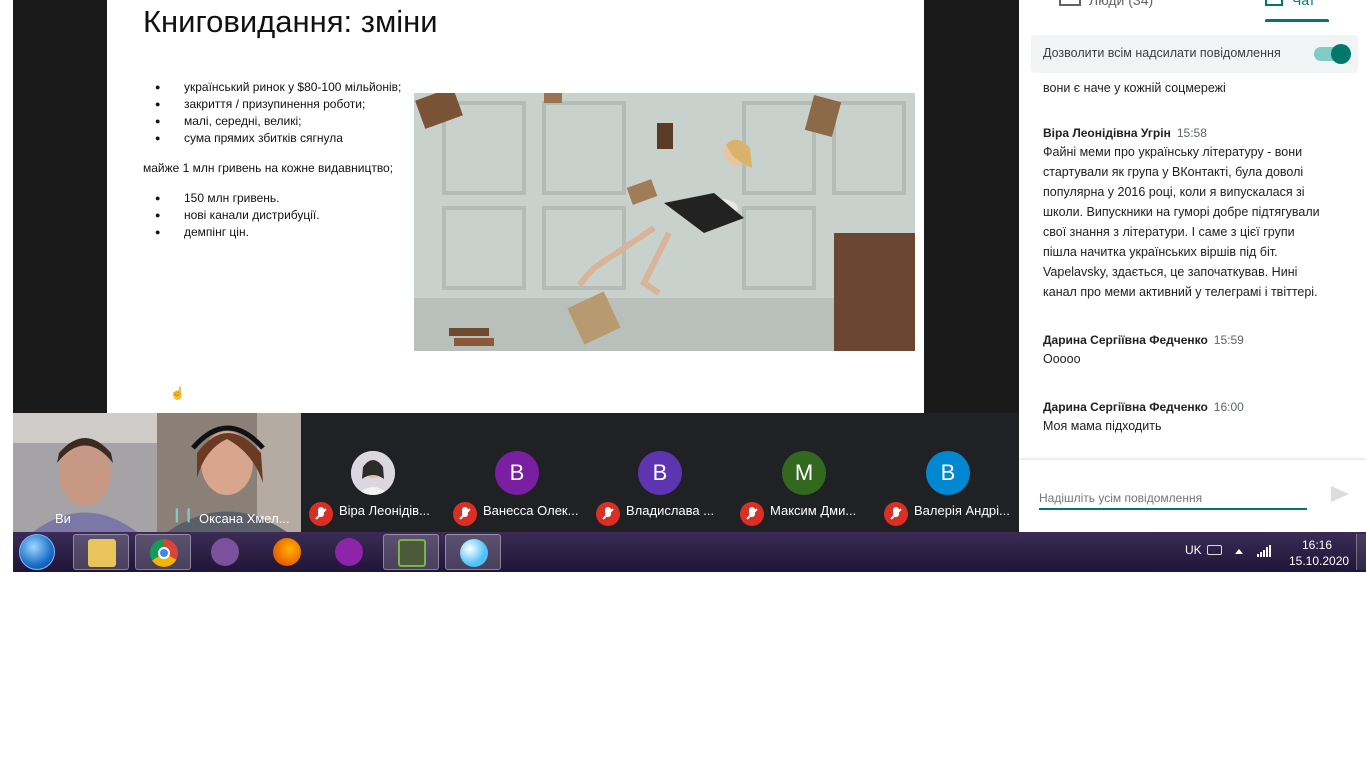 The height and width of the screenshot is (768, 1366). Describe the element at coordinates (1193, 550) in the screenshot. I see `tray-language: UK` at that location.